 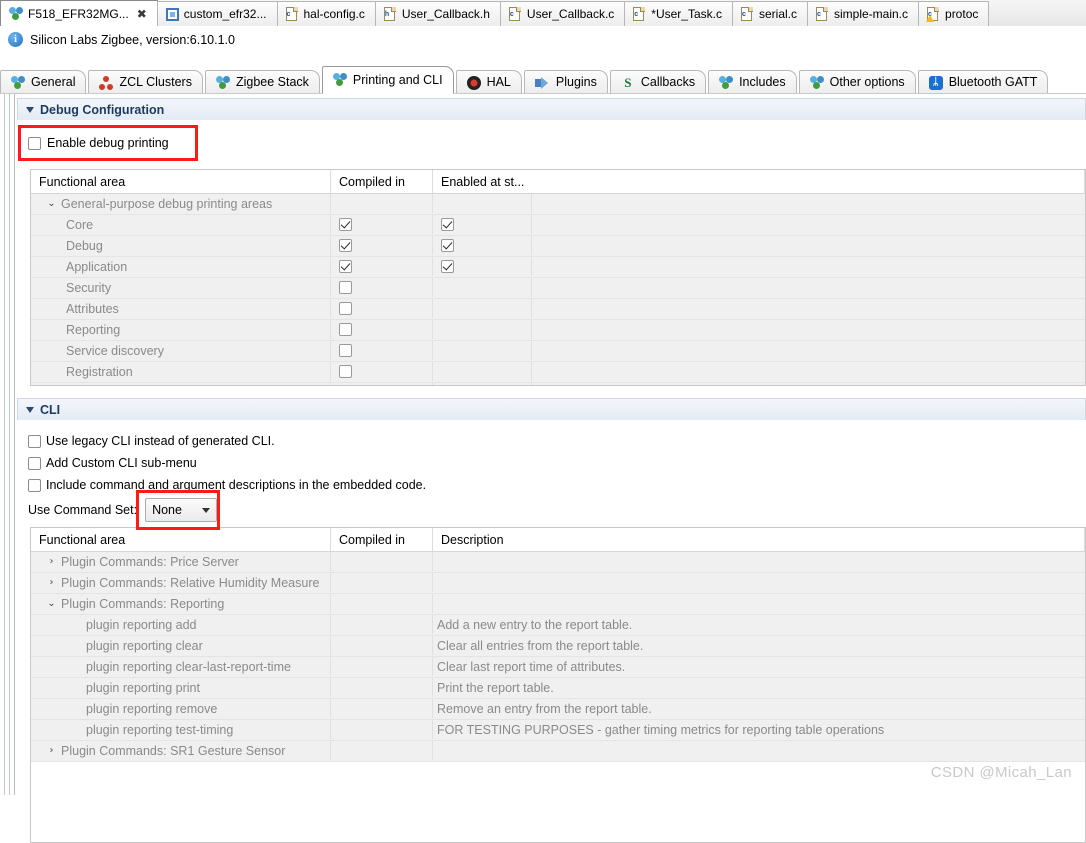 What do you see at coordinates (142, 14) in the screenshot?
I see `close-icon: ✖` at bounding box center [142, 14].